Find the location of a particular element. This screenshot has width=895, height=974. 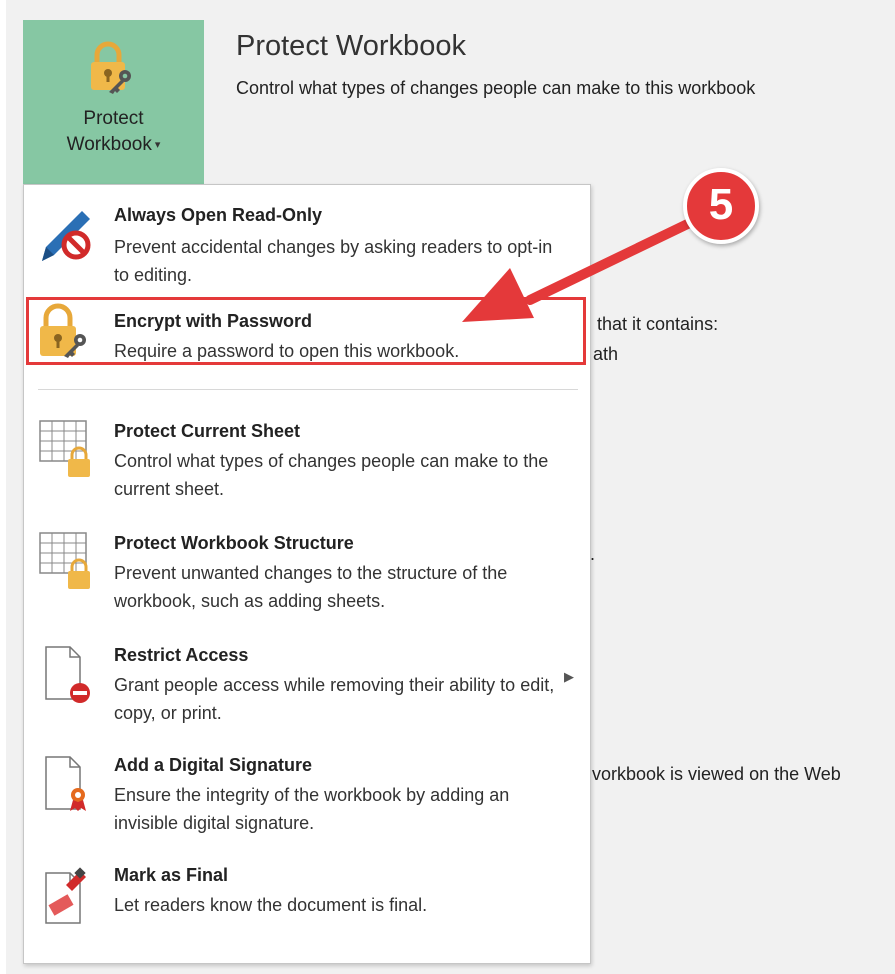

annotation-arrow is located at coordinates (583, 267).